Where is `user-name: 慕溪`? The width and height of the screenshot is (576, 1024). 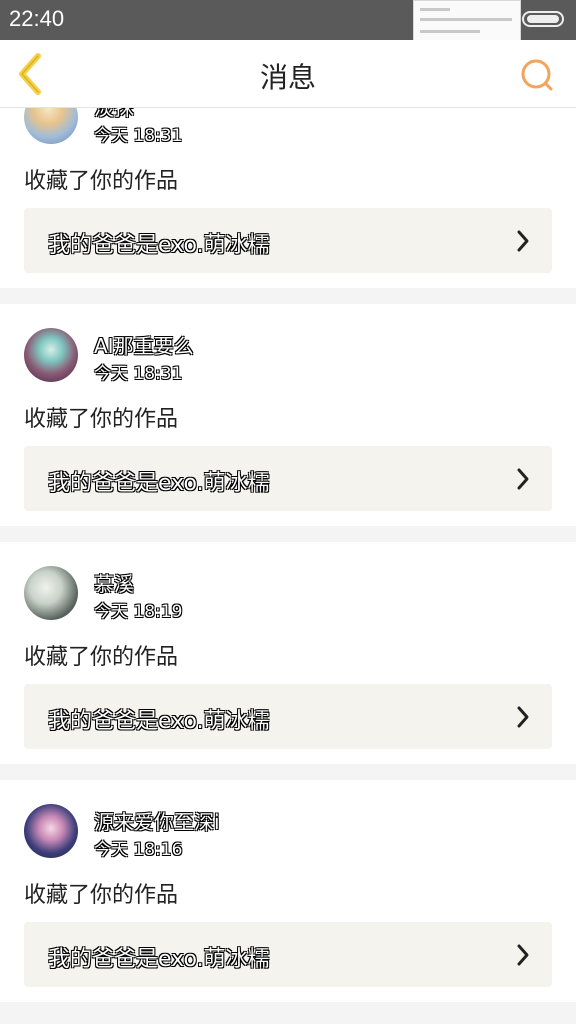
user-name: 慕溪 is located at coordinates (114, 582).